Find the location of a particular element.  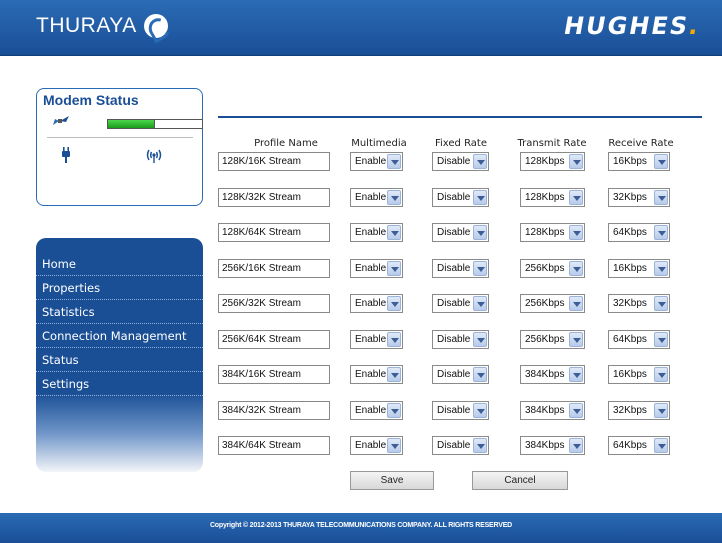

thuraya-logo-text: THURAYA is located at coordinates (86, 25).